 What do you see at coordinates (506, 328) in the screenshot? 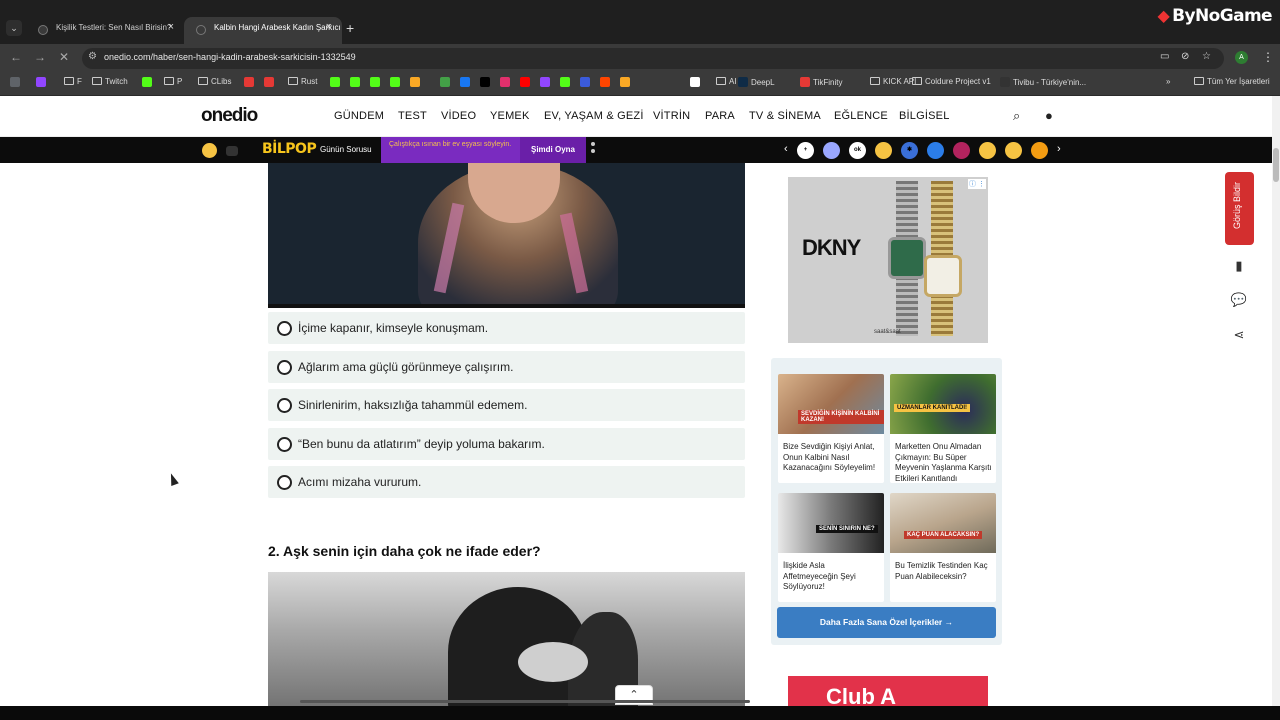
I see `answer-option: İçime kapanır, kimseyle konuşmam.` at bounding box center [506, 328].